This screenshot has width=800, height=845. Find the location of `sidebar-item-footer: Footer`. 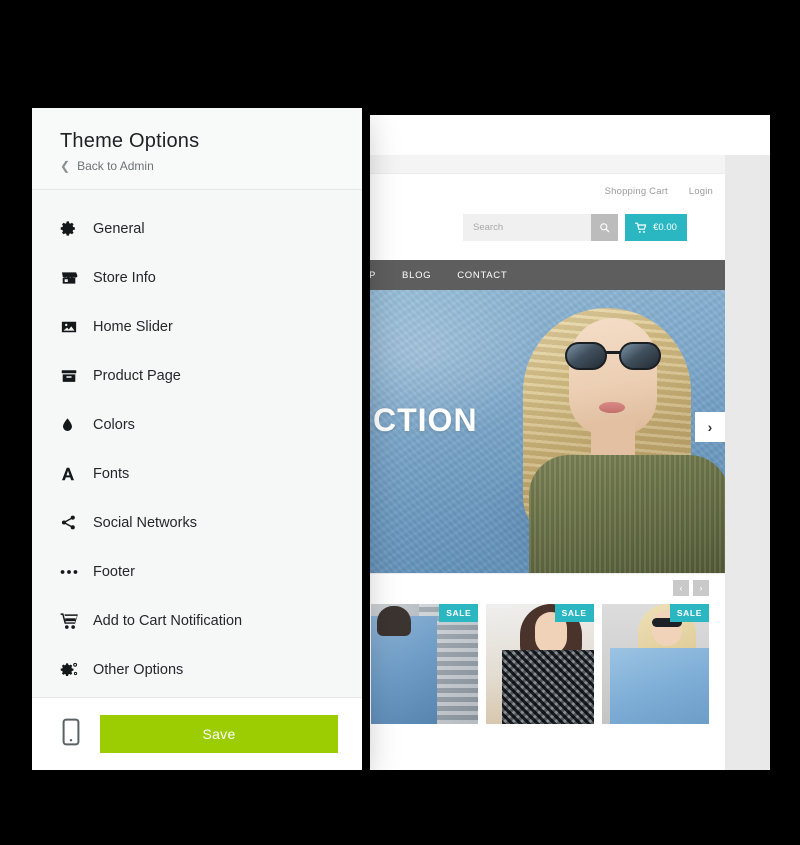

sidebar-item-footer: Footer is located at coordinates (197, 571).